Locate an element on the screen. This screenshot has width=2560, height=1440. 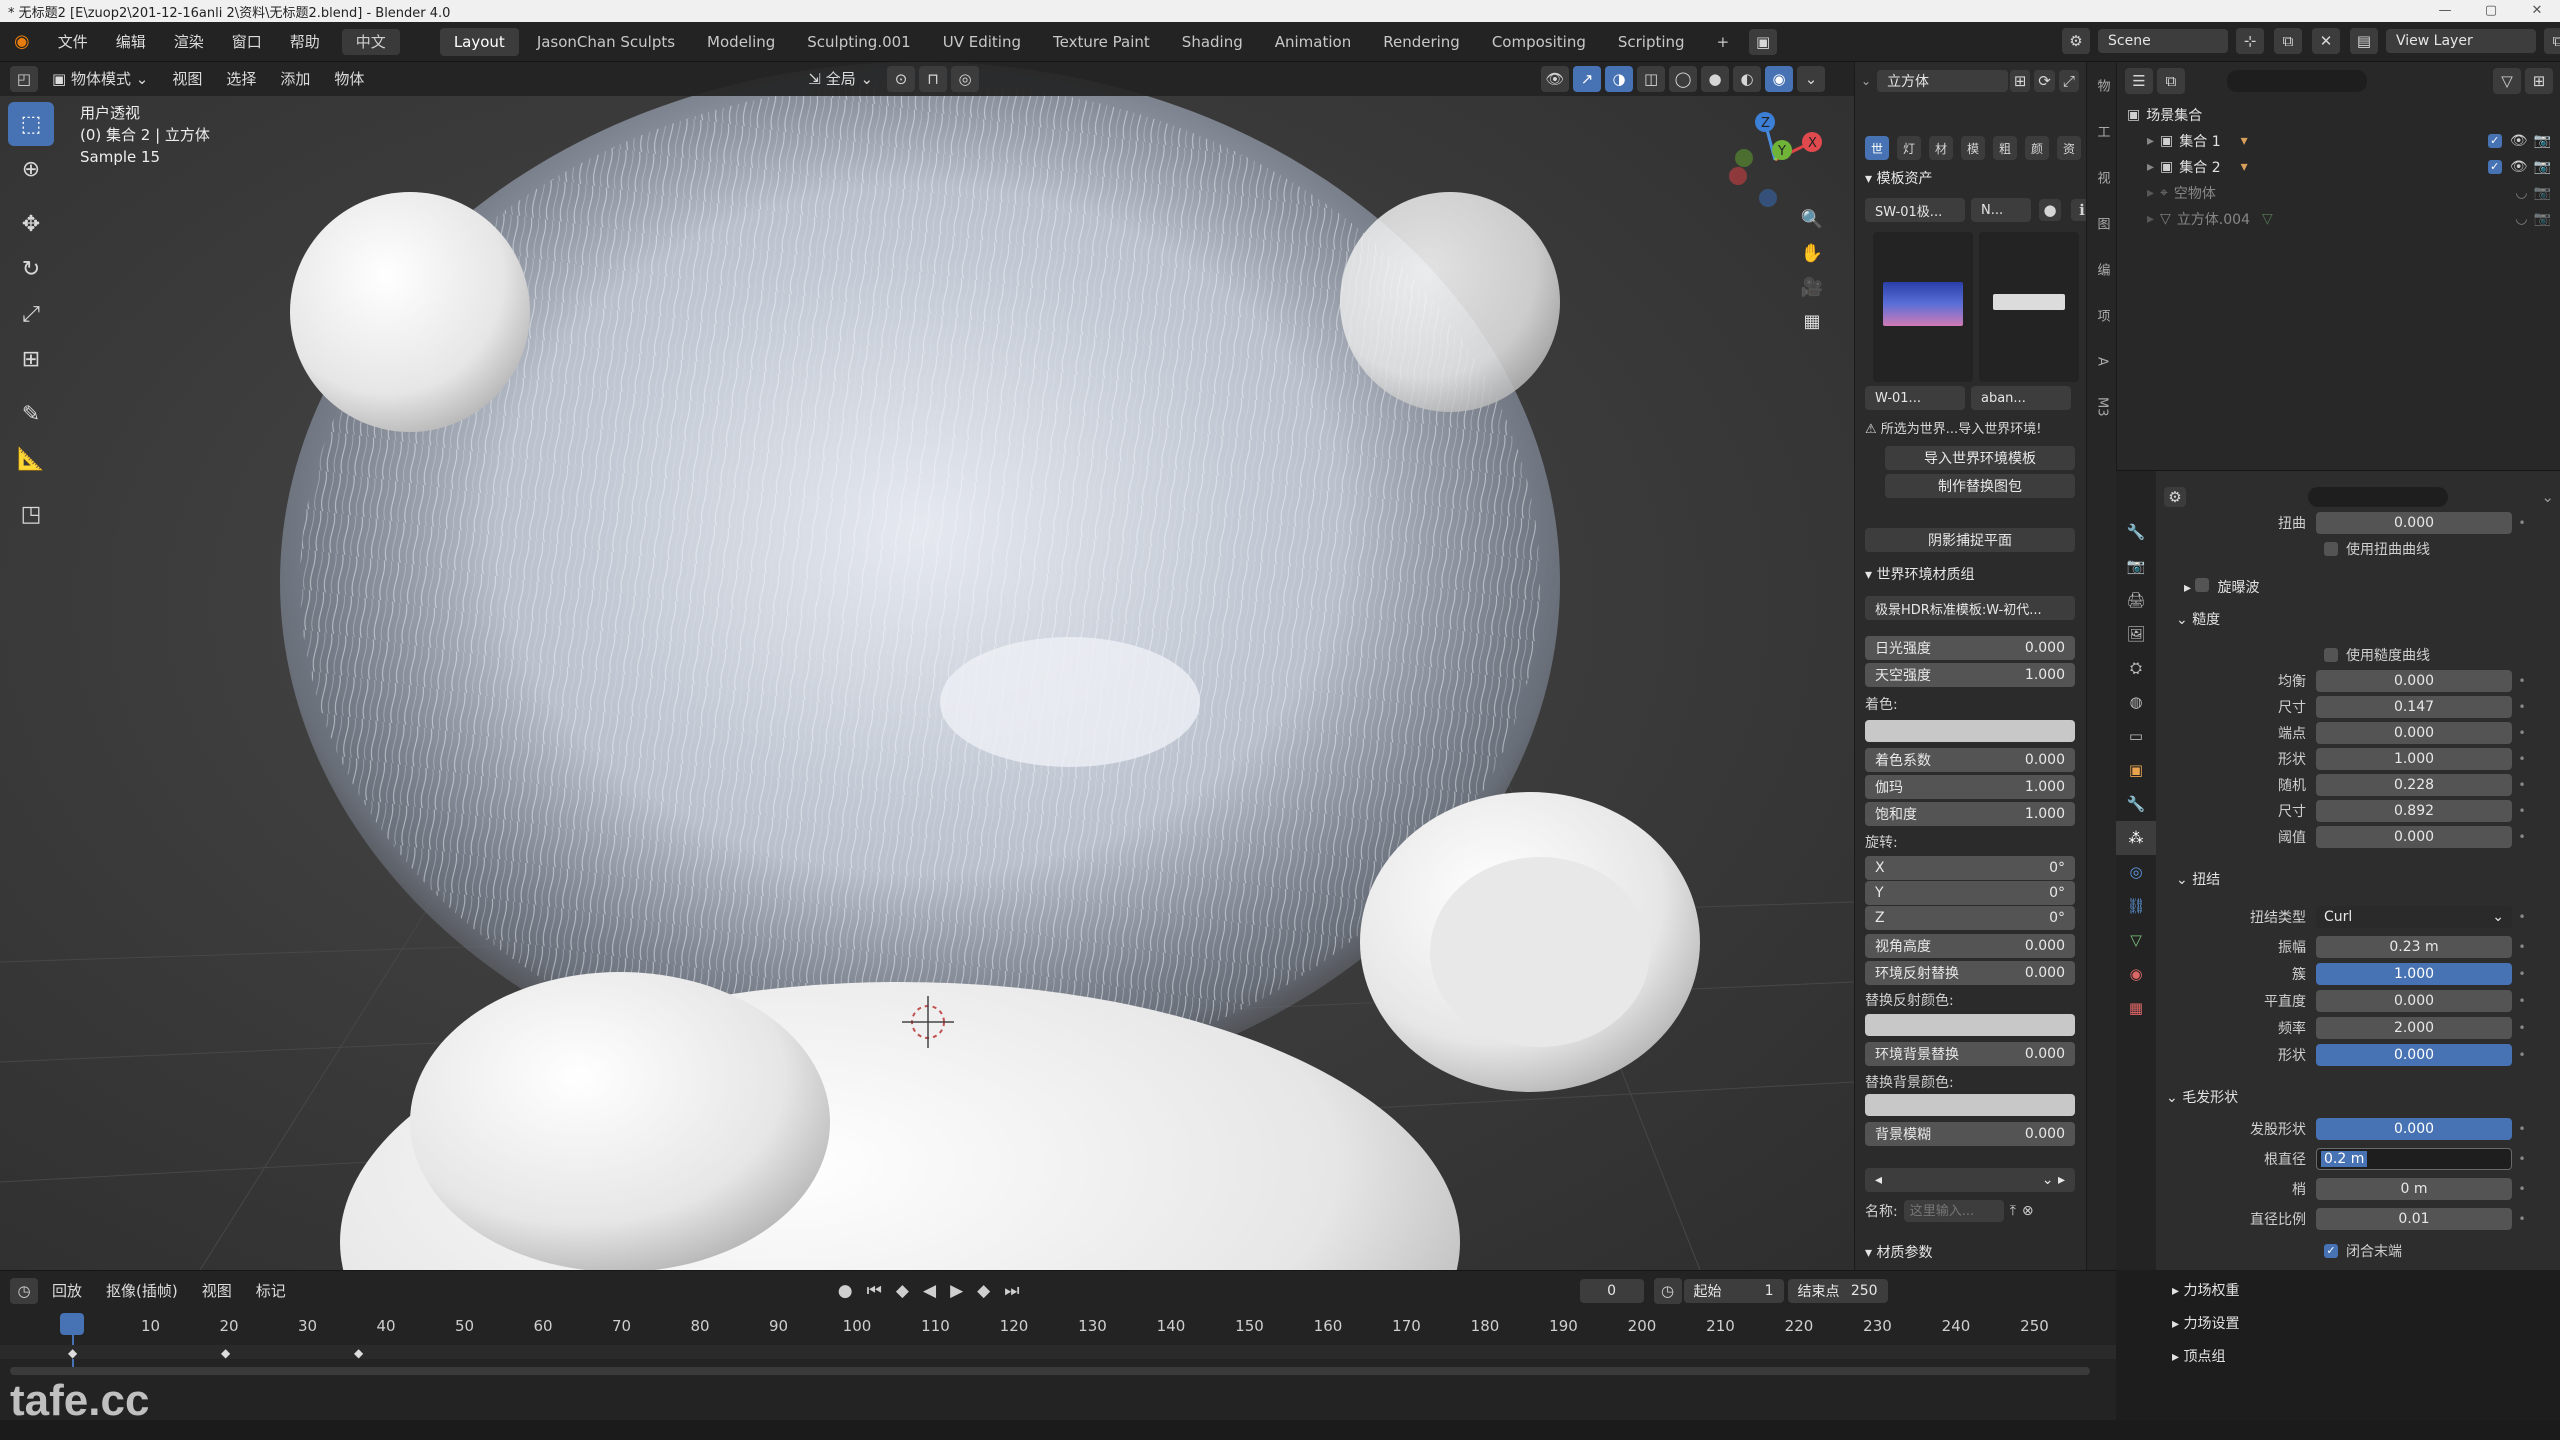
hair-shape-param-field: 0.01 is located at coordinates (2414, 1219).